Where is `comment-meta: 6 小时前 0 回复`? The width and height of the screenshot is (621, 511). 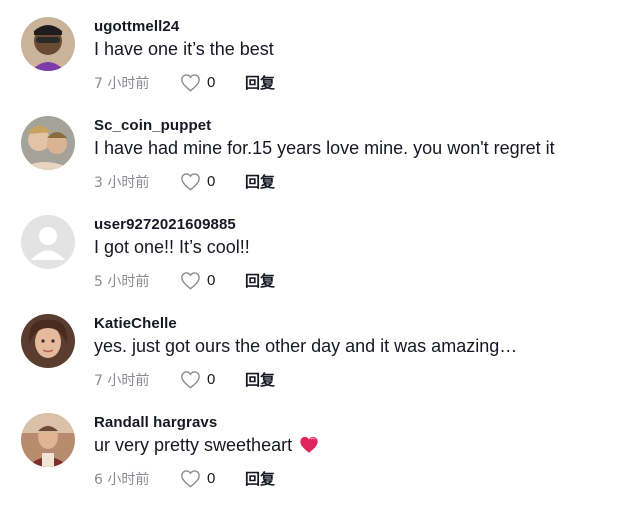 comment-meta: 6 小时前 0 回复 is located at coordinates (244, 478).